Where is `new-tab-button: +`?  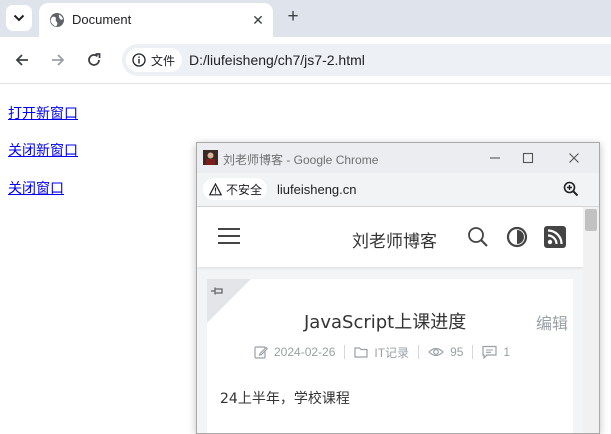 new-tab-button: + is located at coordinates (293, 16).